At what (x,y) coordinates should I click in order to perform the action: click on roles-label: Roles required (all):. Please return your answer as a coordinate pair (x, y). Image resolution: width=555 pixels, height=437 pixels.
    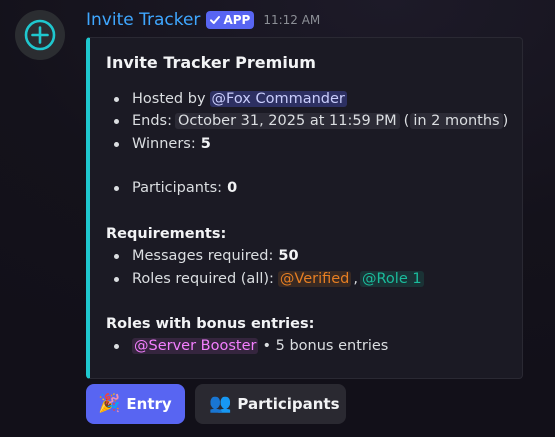
    Looking at the image, I should click on (203, 279).